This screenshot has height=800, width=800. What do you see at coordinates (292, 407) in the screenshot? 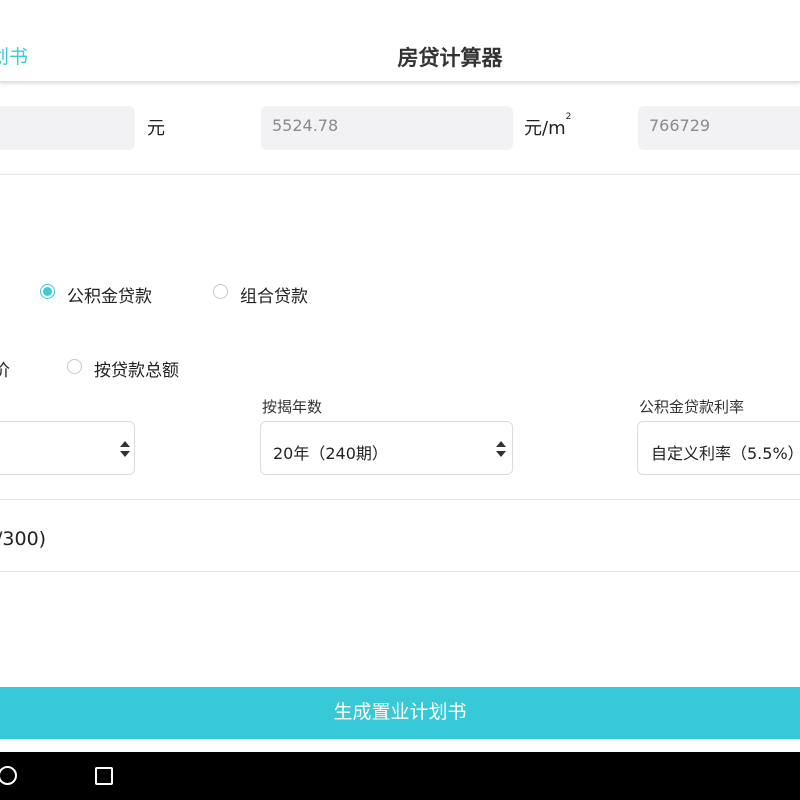
I see `years-label: 按揭年数` at bounding box center [292, 407].